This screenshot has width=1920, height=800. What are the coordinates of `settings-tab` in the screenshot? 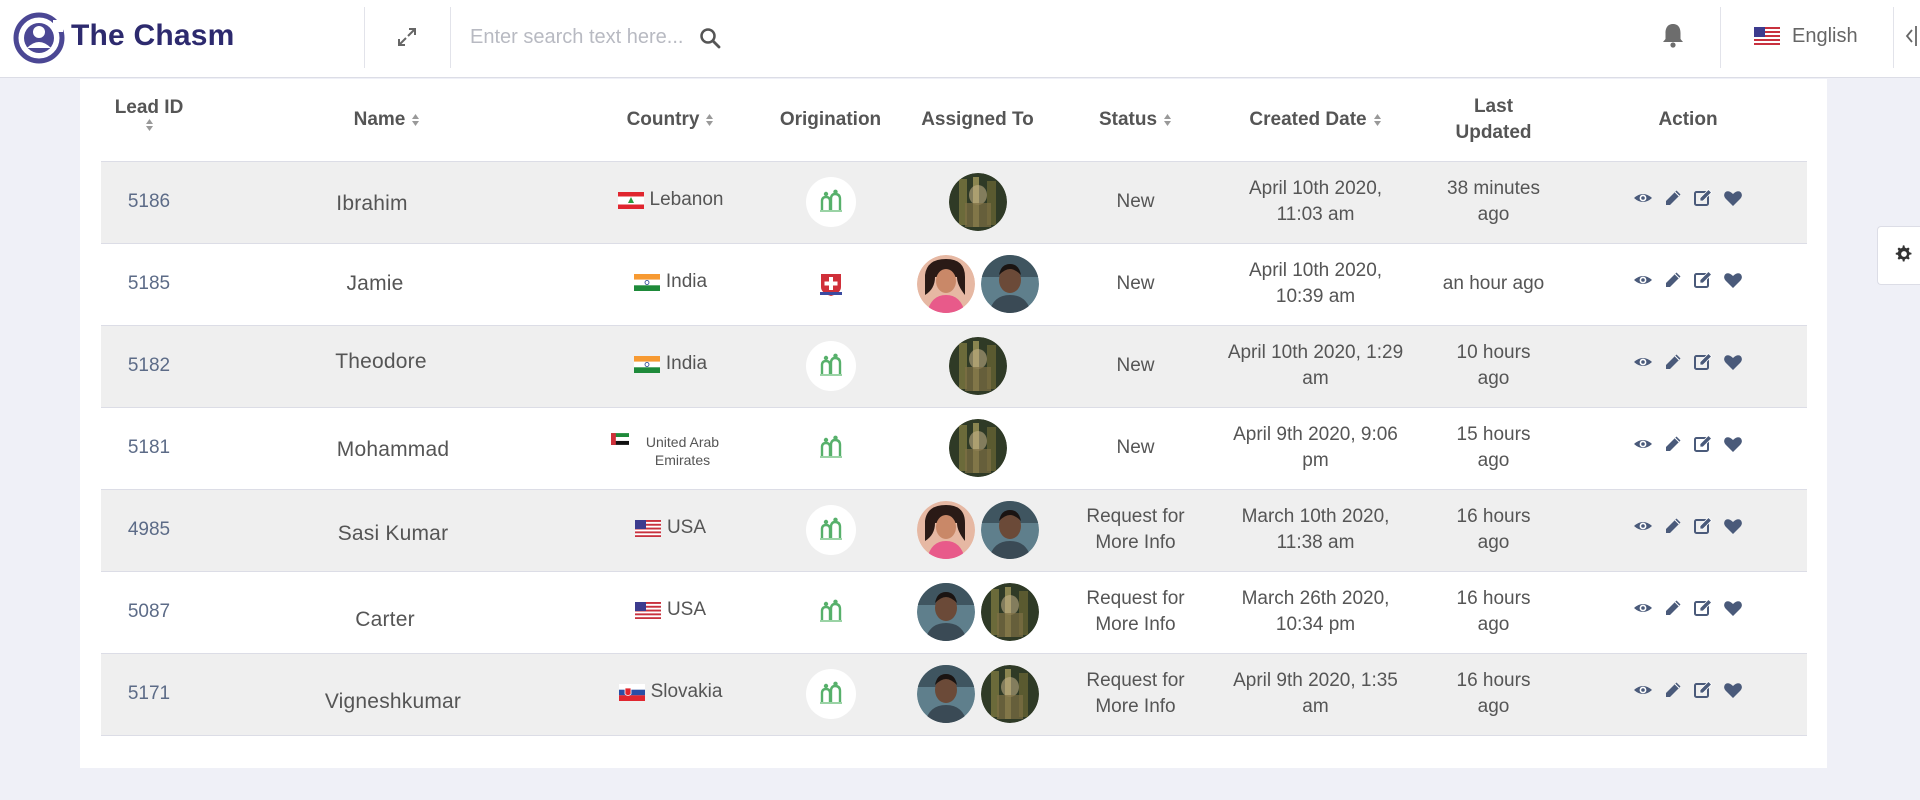 It's located at (1898, 255).